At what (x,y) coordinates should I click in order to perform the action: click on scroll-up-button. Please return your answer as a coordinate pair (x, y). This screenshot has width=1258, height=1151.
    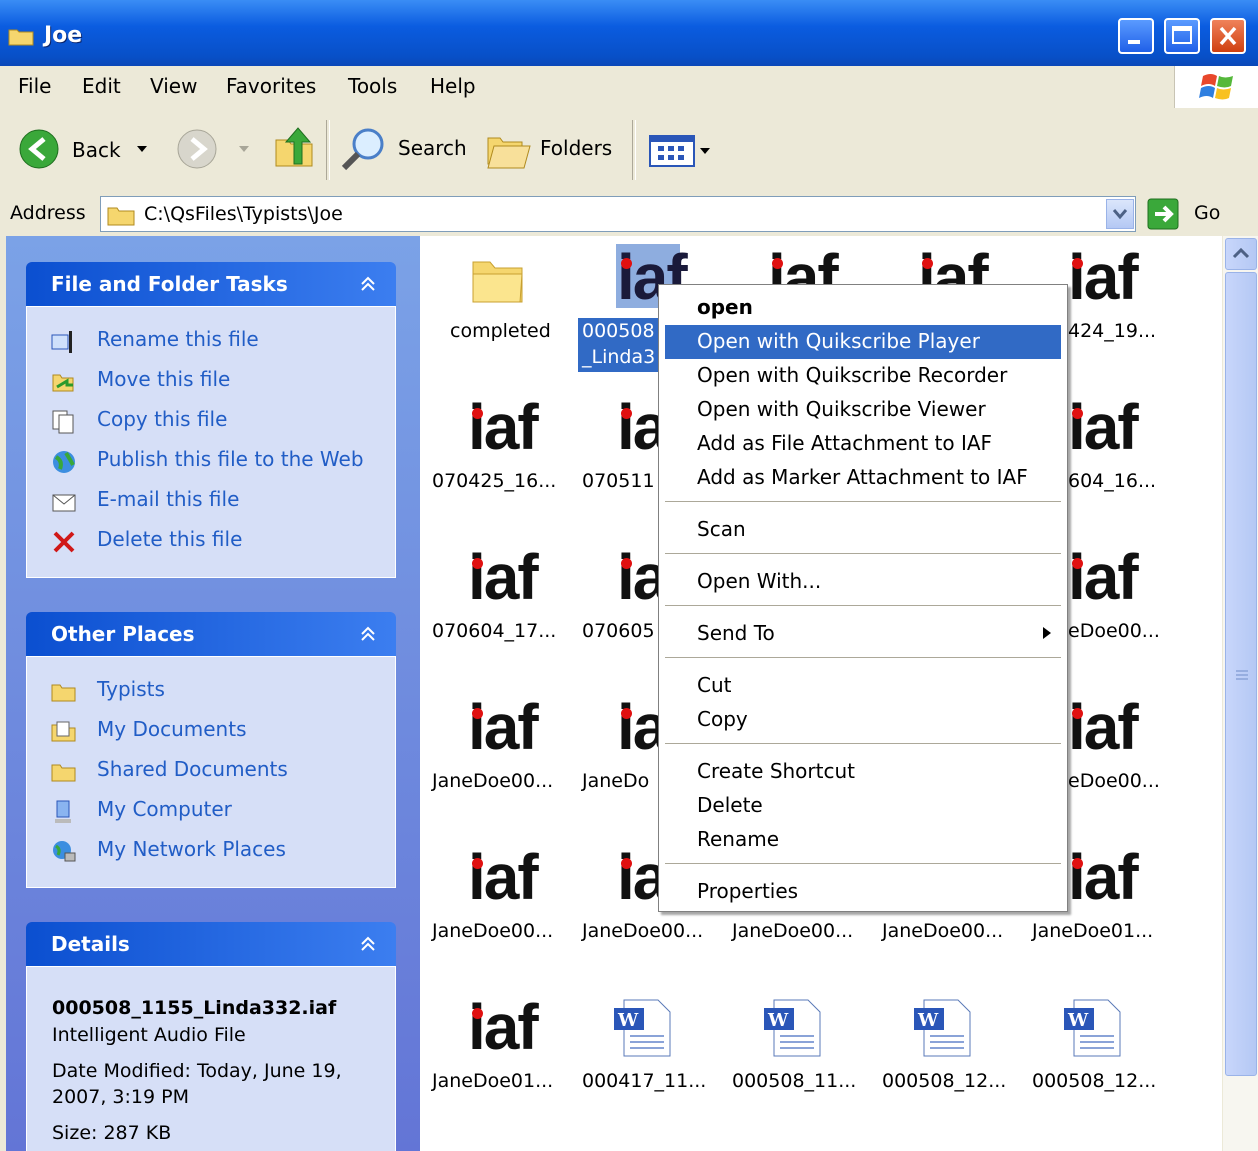
    Looking at the image, I should click on (1241, 254).